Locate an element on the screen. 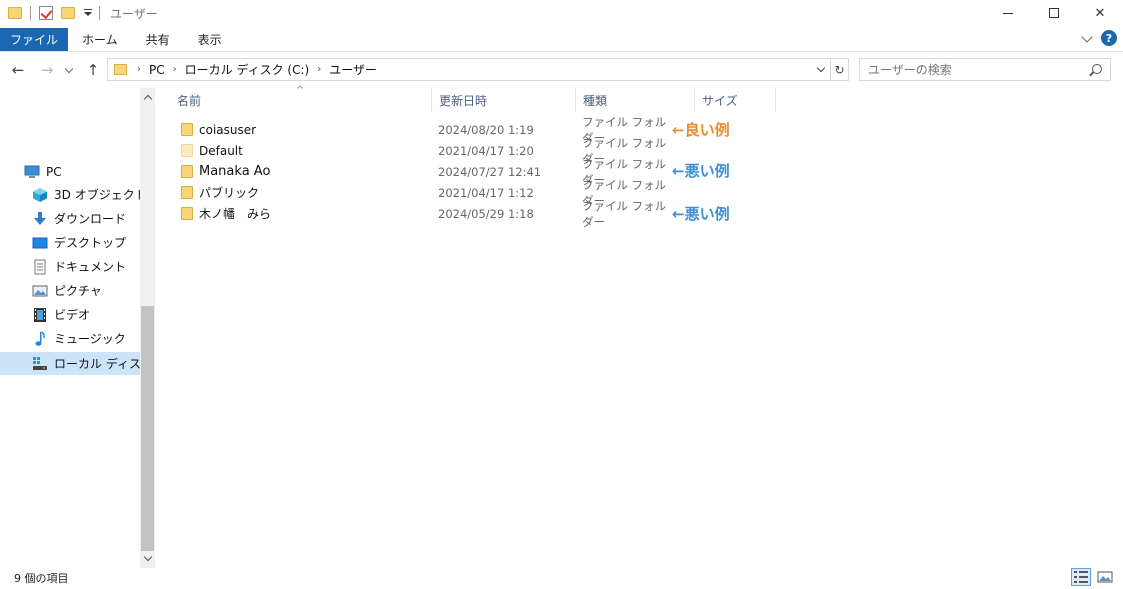 The image size is (1123, 589). view-toggle is located at coordinates (1093, 577).